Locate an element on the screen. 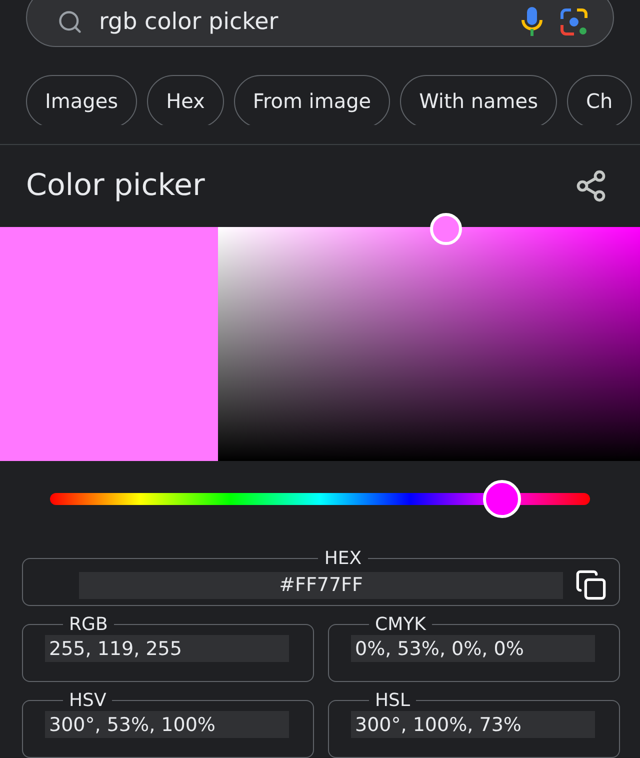 This screenshot has height=758, width=640. format-value-input: 0%, 53%, 0%, 0% is located at coordinates (473, 648).